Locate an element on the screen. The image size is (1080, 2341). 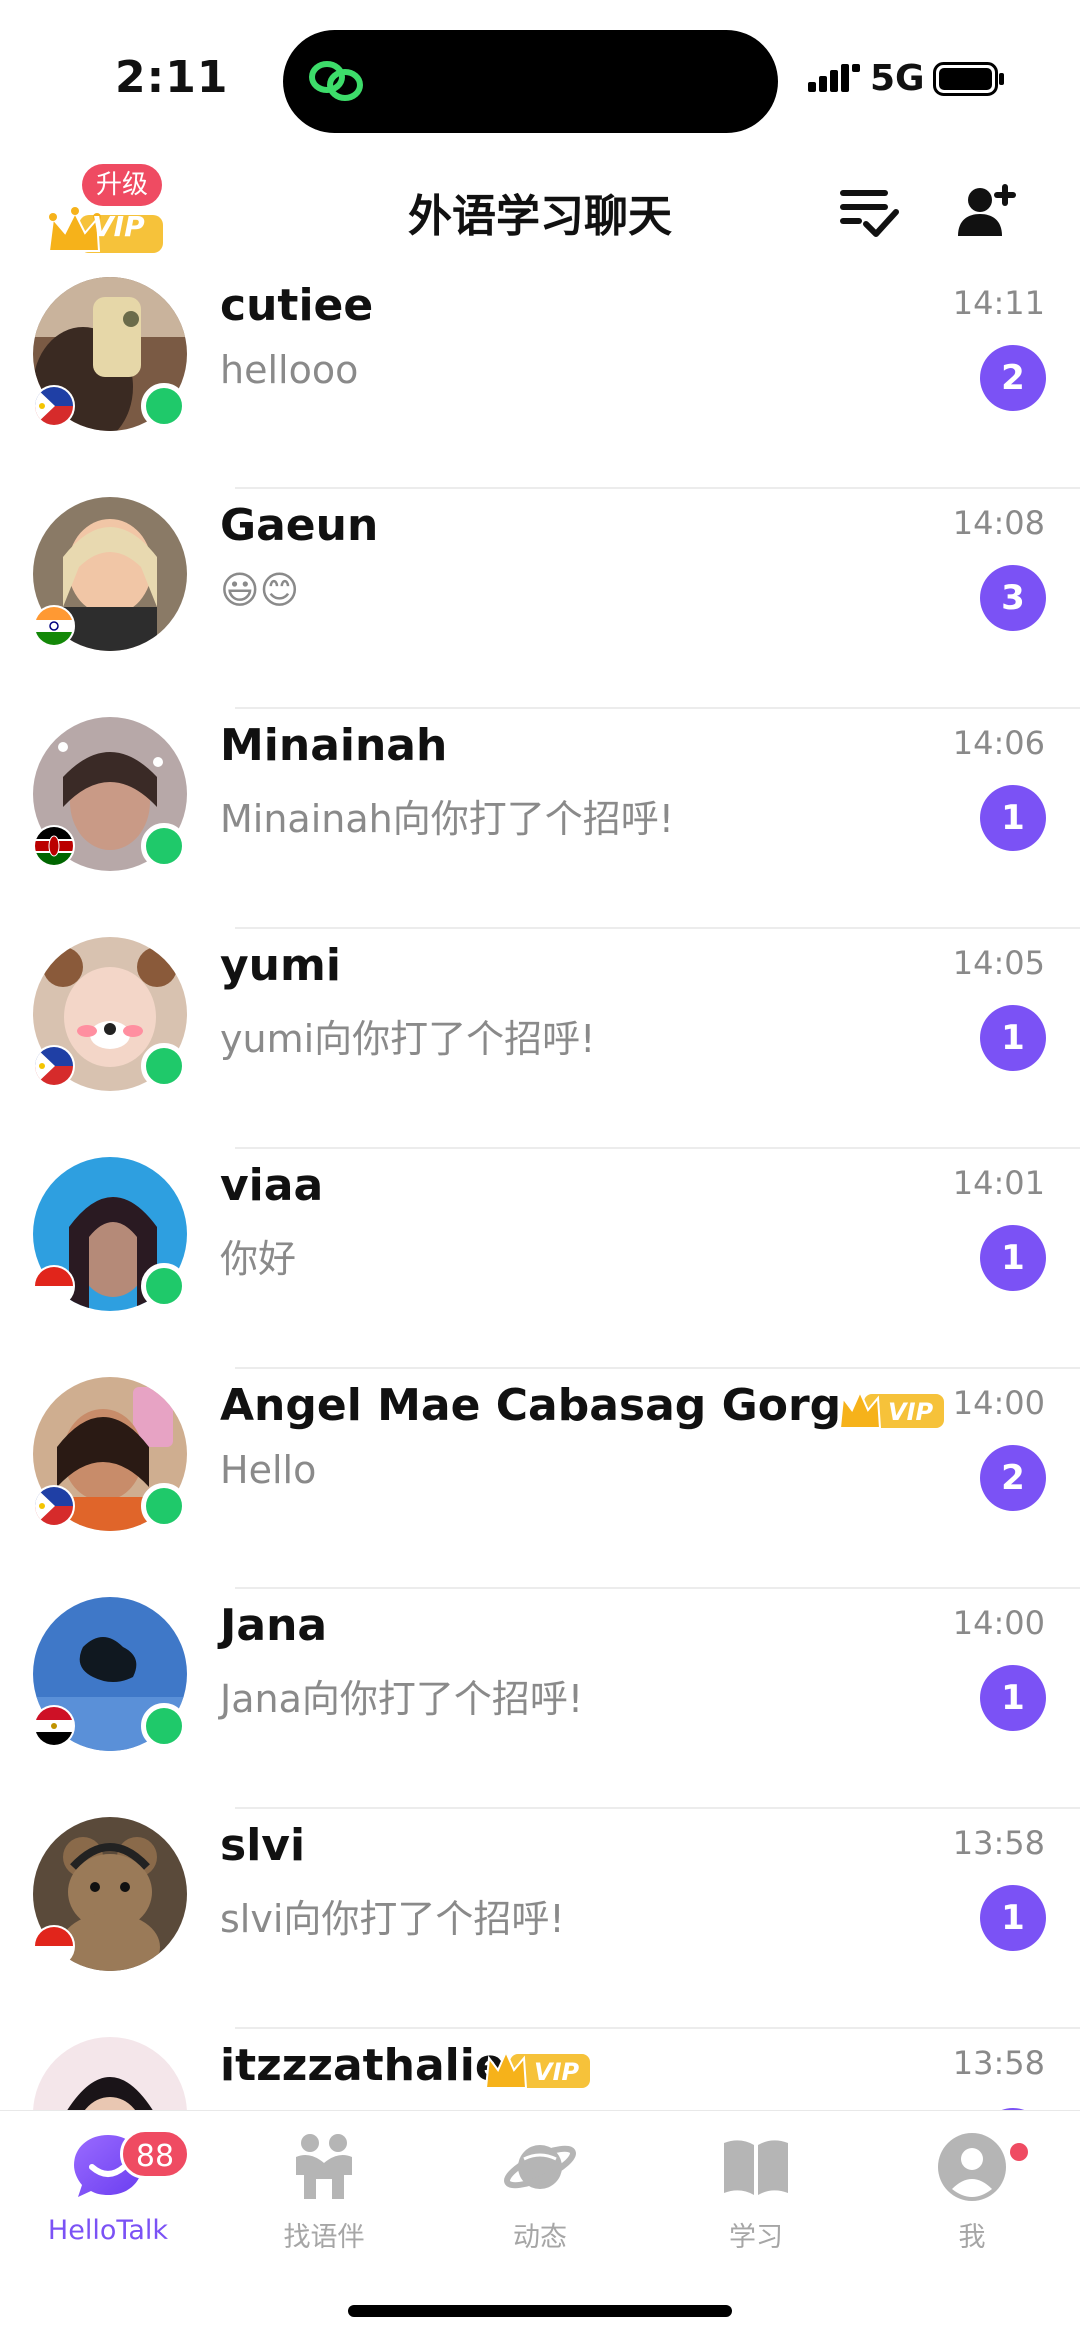
header: VIP 升级 外语学习聊天 is located at coordinates (540, 210).